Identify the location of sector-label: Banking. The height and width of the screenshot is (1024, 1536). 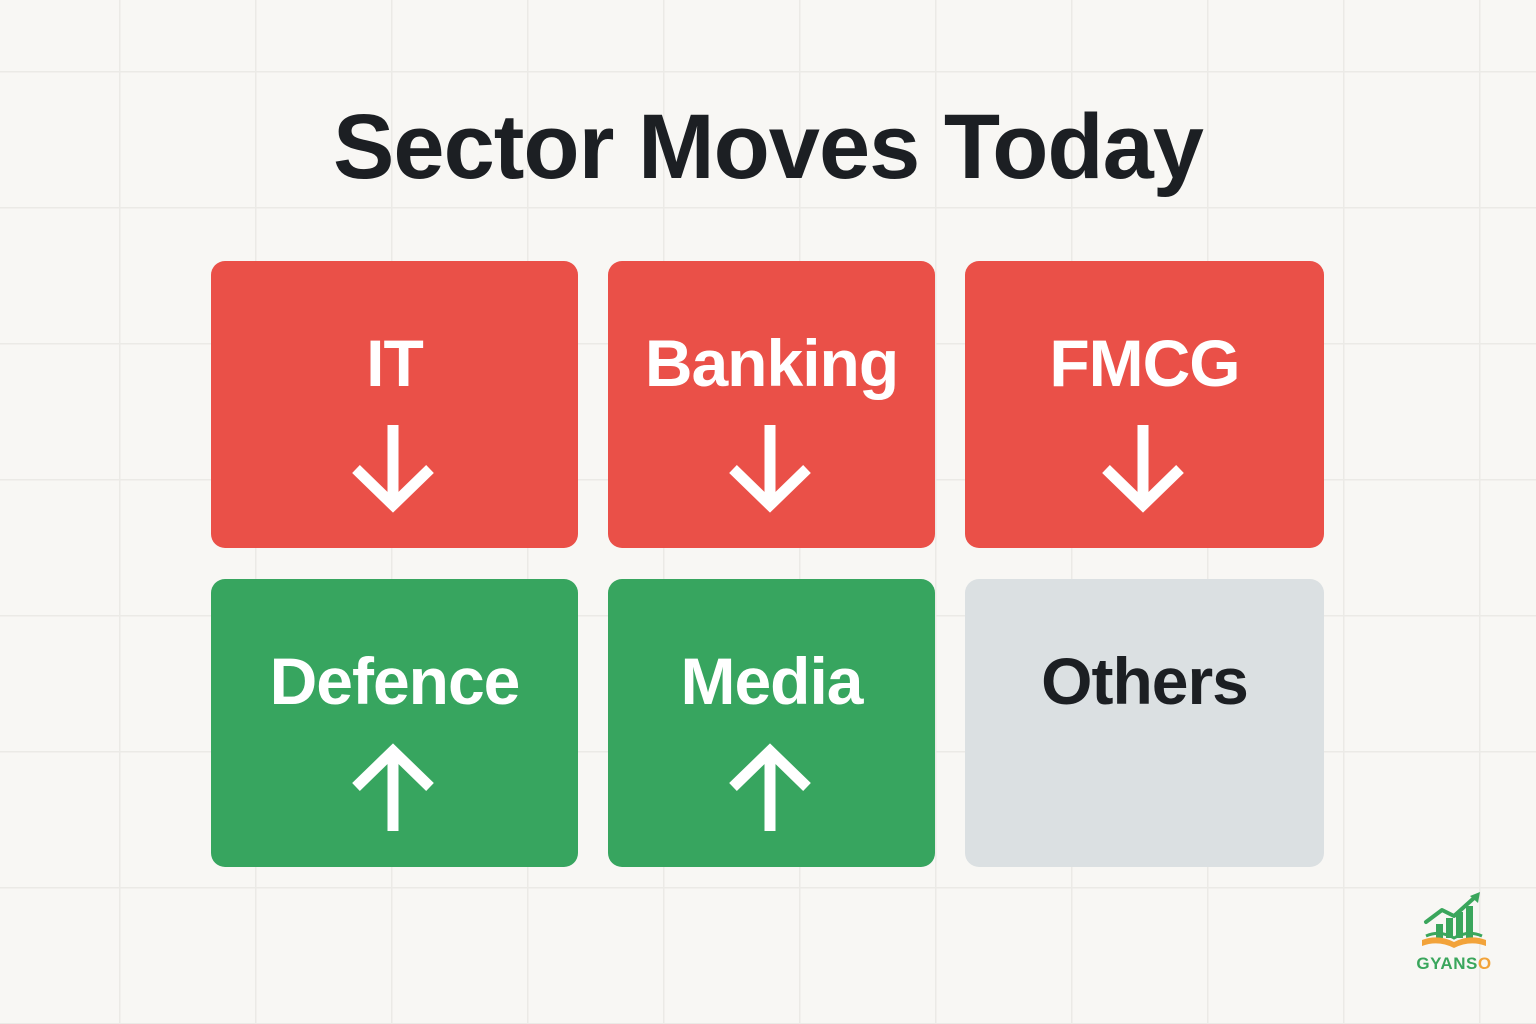
(771, 363).